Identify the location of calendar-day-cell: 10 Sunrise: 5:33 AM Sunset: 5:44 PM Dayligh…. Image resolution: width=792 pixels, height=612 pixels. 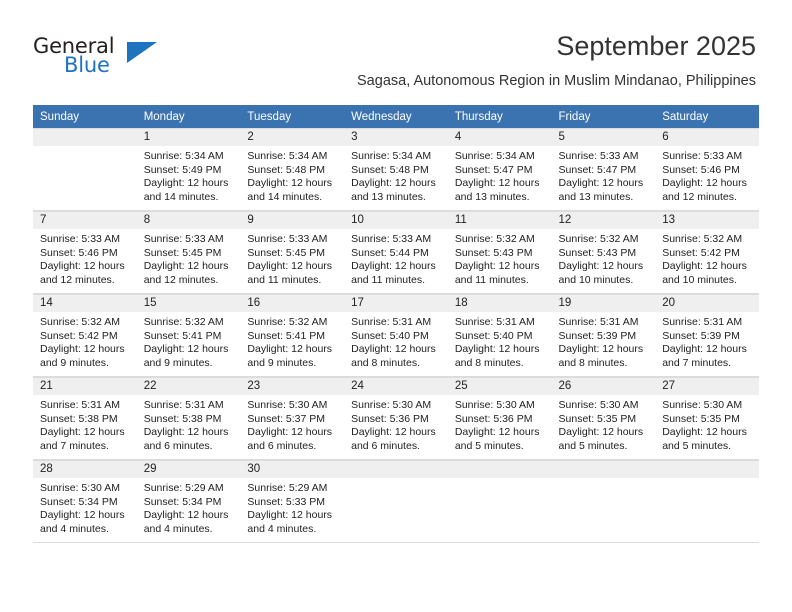
(396, 252).